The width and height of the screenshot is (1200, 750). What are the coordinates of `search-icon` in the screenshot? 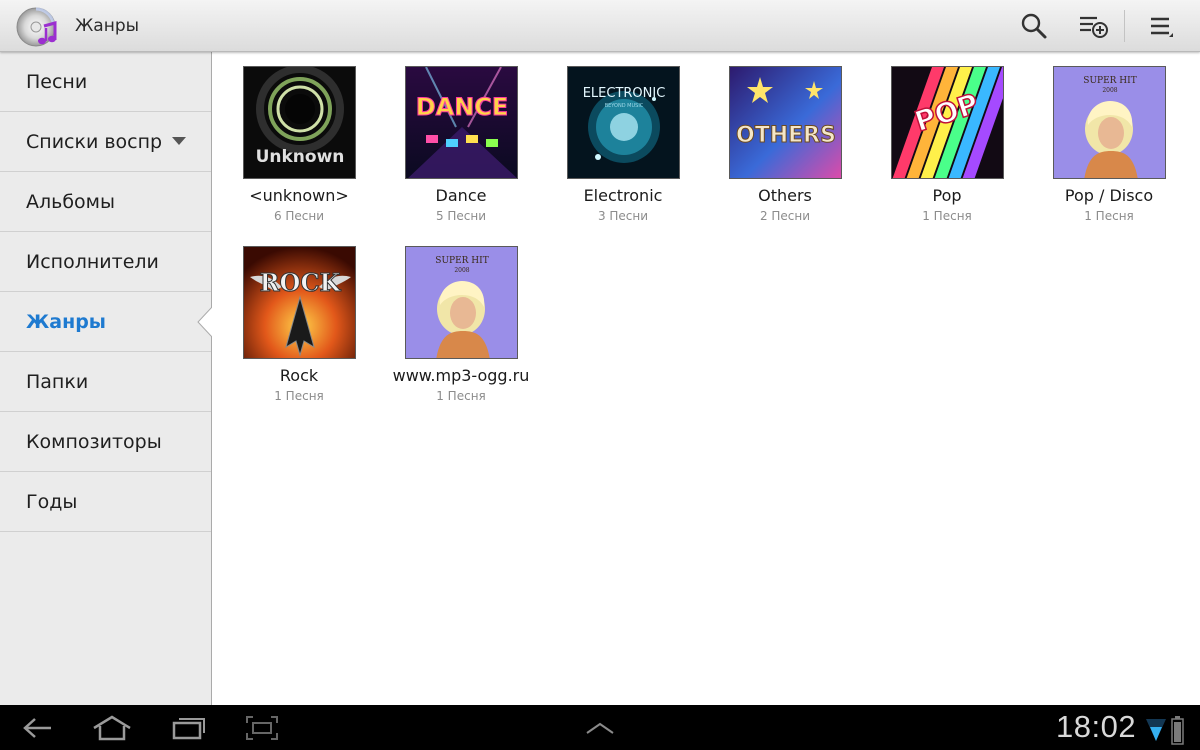 It's located at (1034, 26).